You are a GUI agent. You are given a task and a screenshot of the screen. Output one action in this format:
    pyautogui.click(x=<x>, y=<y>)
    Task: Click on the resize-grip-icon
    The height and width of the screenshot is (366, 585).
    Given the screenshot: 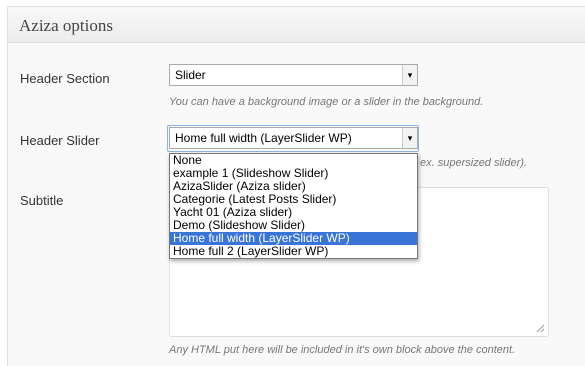 What is the action you would take?
    pyautogui.click(x=540, y=328)
    